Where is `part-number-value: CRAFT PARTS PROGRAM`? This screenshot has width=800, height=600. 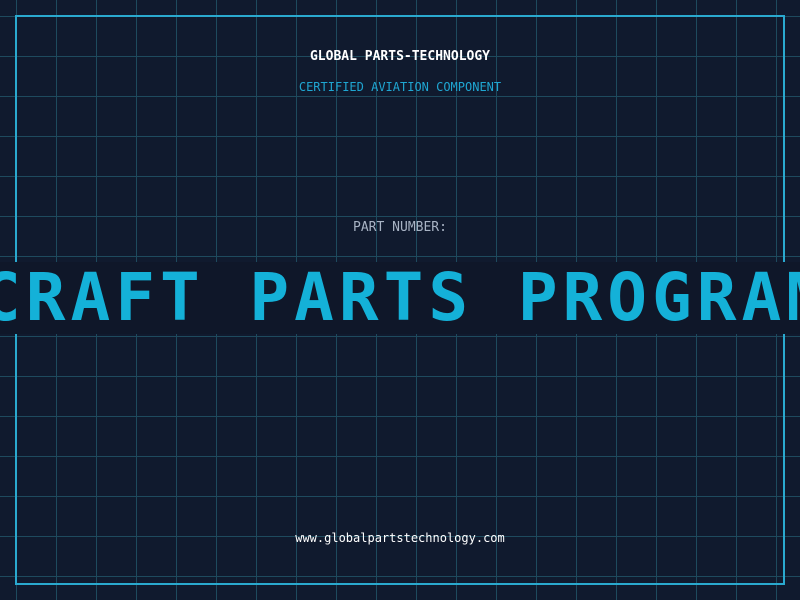
part-number-value: CRAFT PARTS PROGRAM is located at coordinates (400, 298).